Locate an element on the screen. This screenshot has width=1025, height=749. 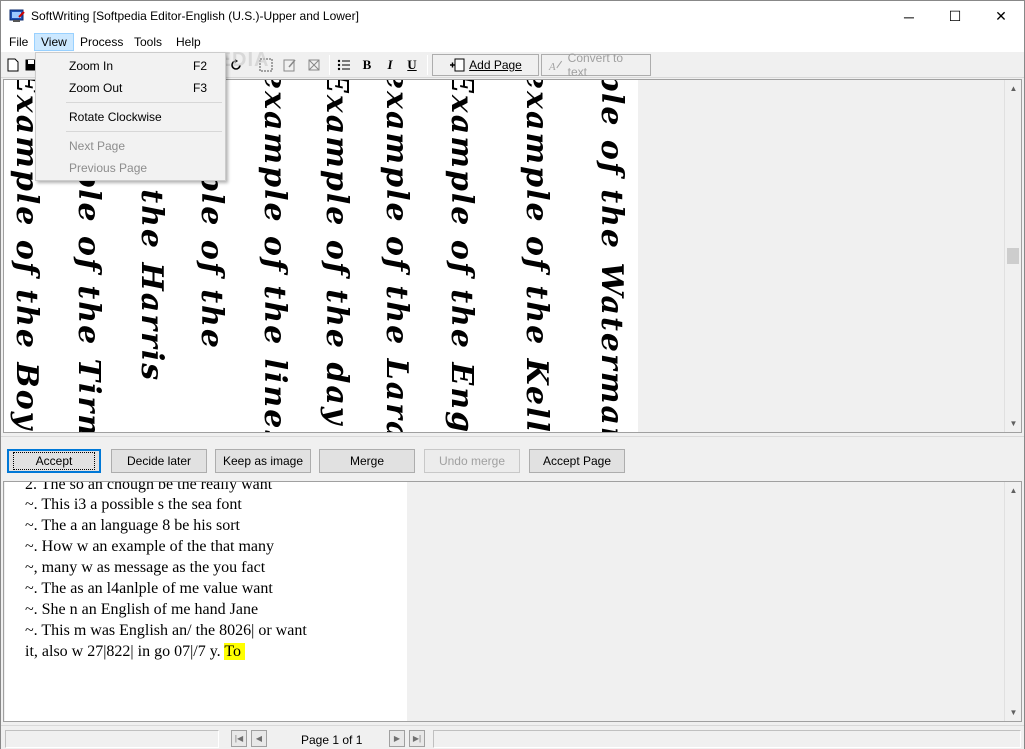
menu-item-rotate-clockwise: Rotate Clockwise is located at coordinates (130, 117).